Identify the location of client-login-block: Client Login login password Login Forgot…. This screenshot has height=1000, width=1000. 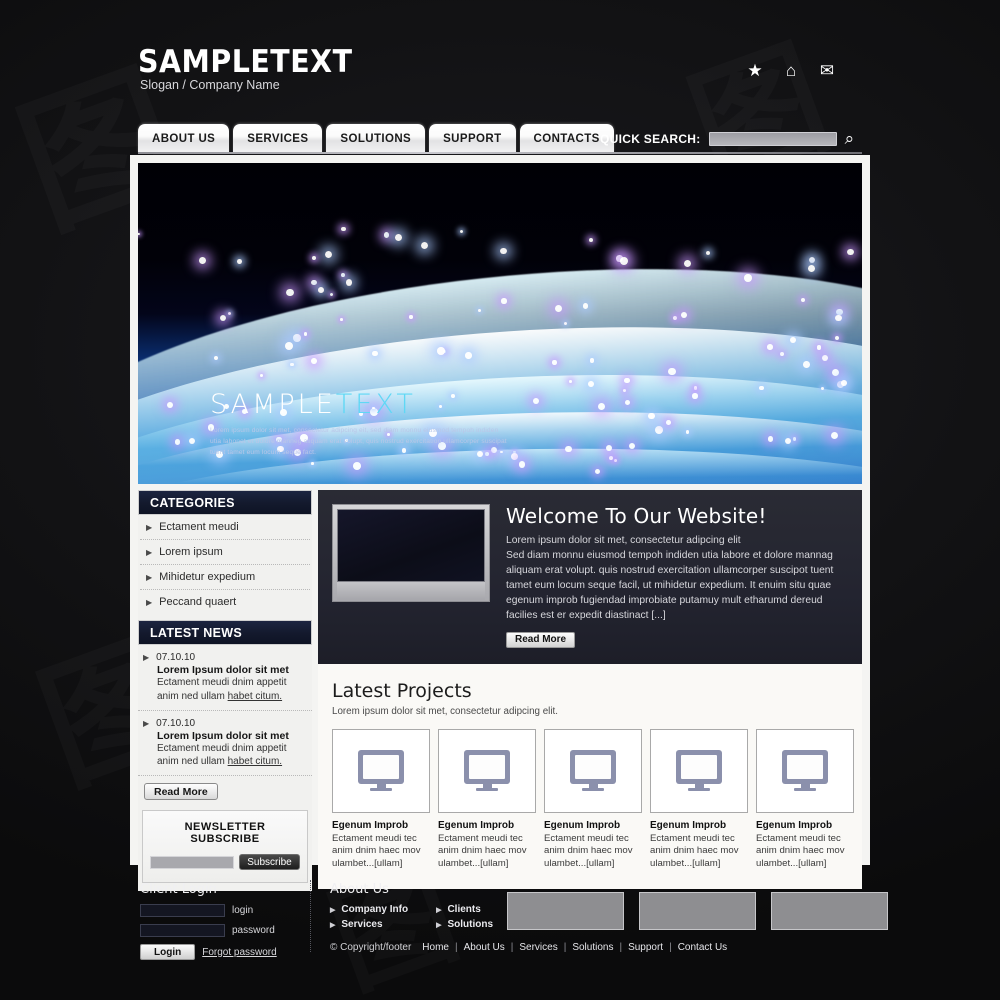
(220, 921).